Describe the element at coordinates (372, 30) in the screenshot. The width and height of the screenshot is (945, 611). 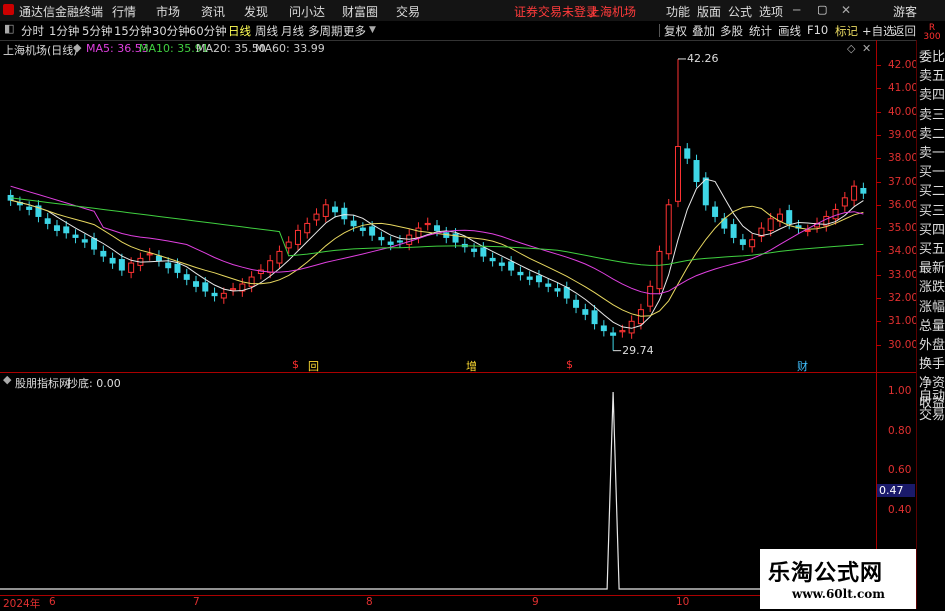
I see `more-dropdown-icon: ▼` at that location.